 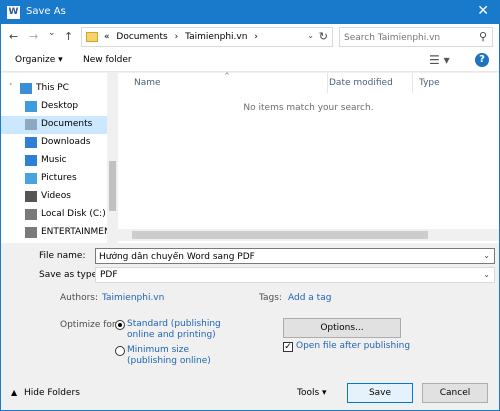 I want to click on save-as-type-label: Save as type:, so click(x=70, y=275).